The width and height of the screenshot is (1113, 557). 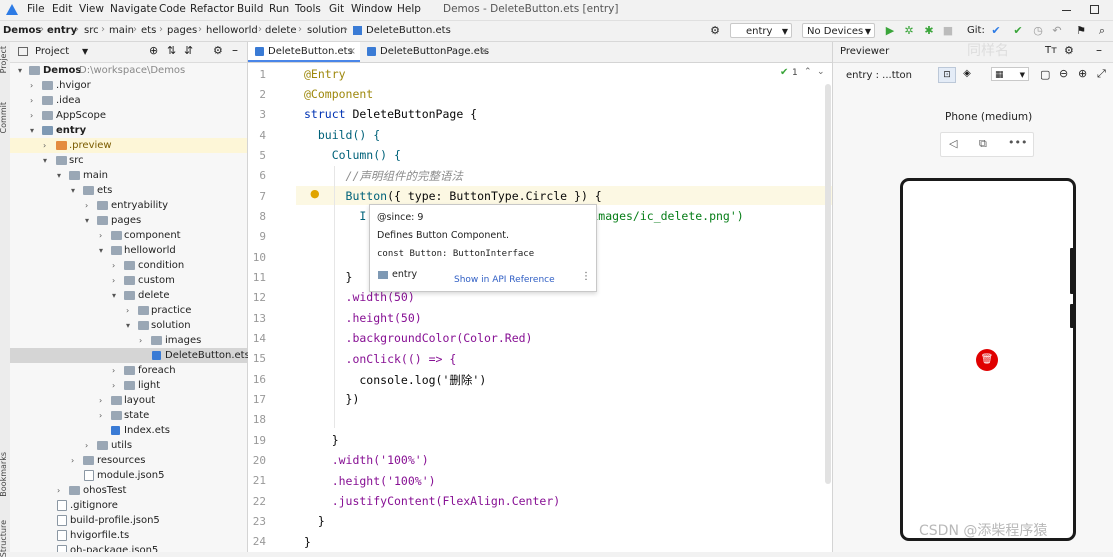 What do you see at coordinates (128, 385) in the screenshot?
I see `tree-item: › light` at bounding box center [128, 385].